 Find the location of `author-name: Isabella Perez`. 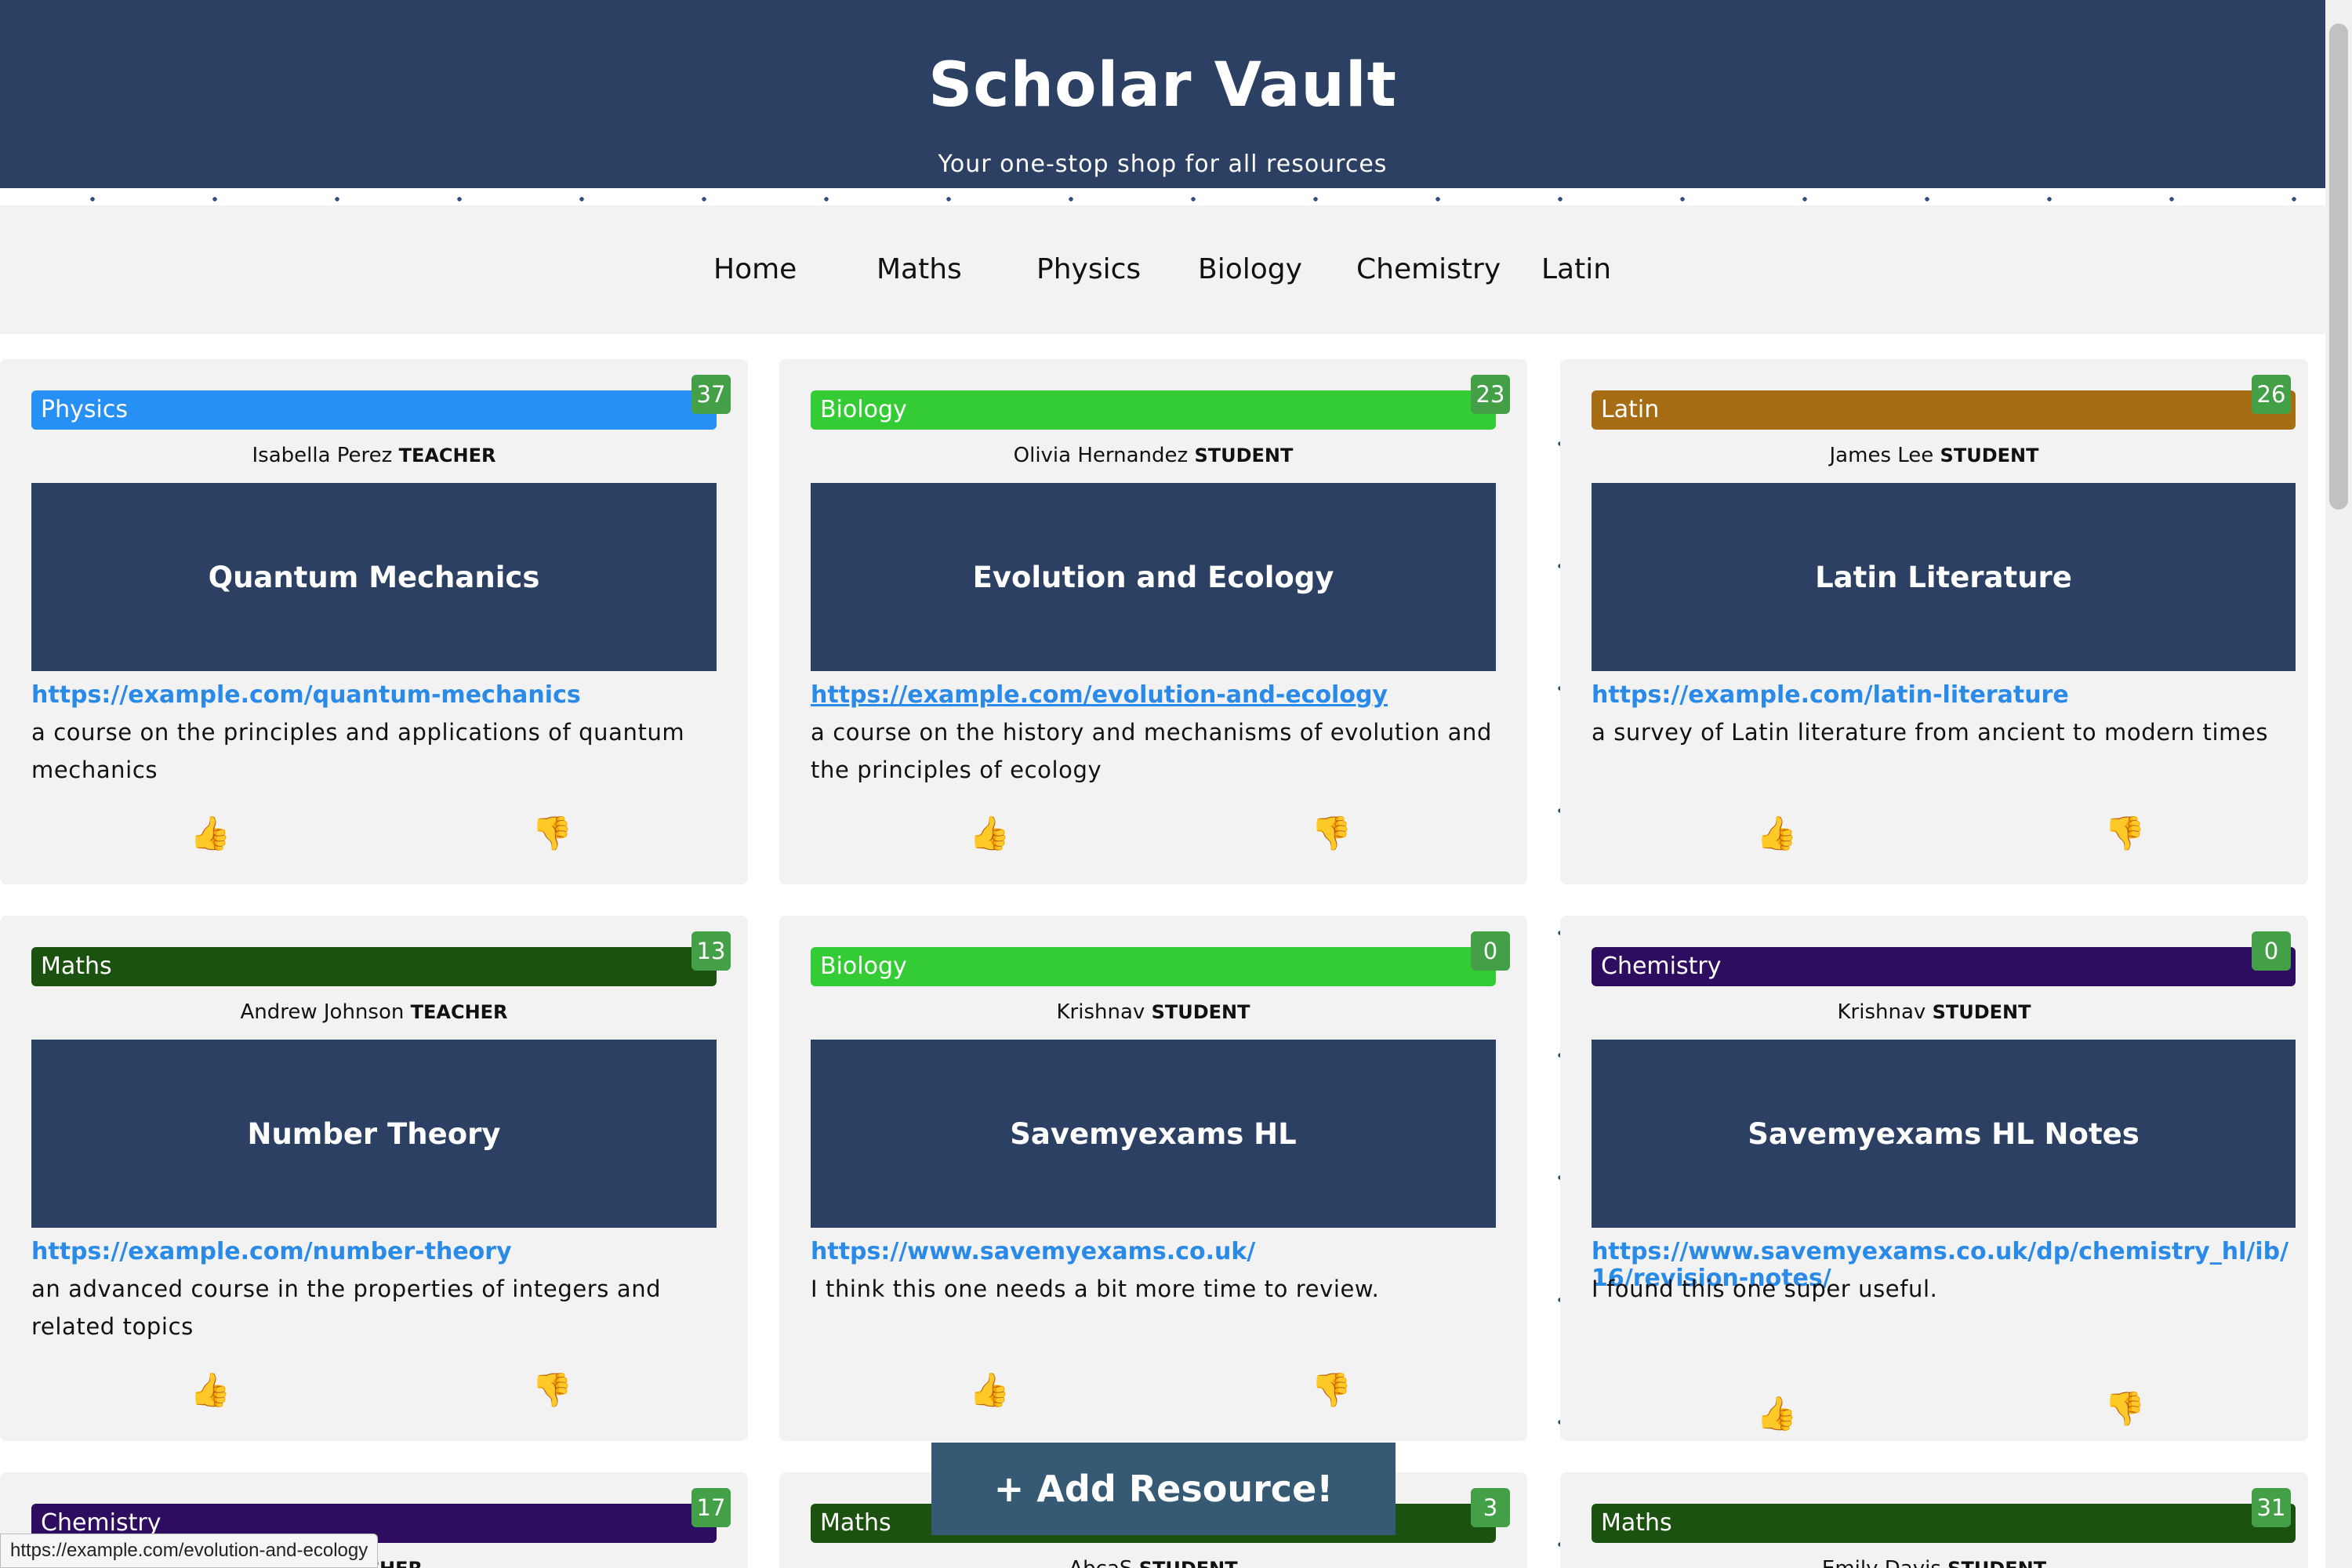

author-name: Isabella Perez is located at coordinates (322, 455).